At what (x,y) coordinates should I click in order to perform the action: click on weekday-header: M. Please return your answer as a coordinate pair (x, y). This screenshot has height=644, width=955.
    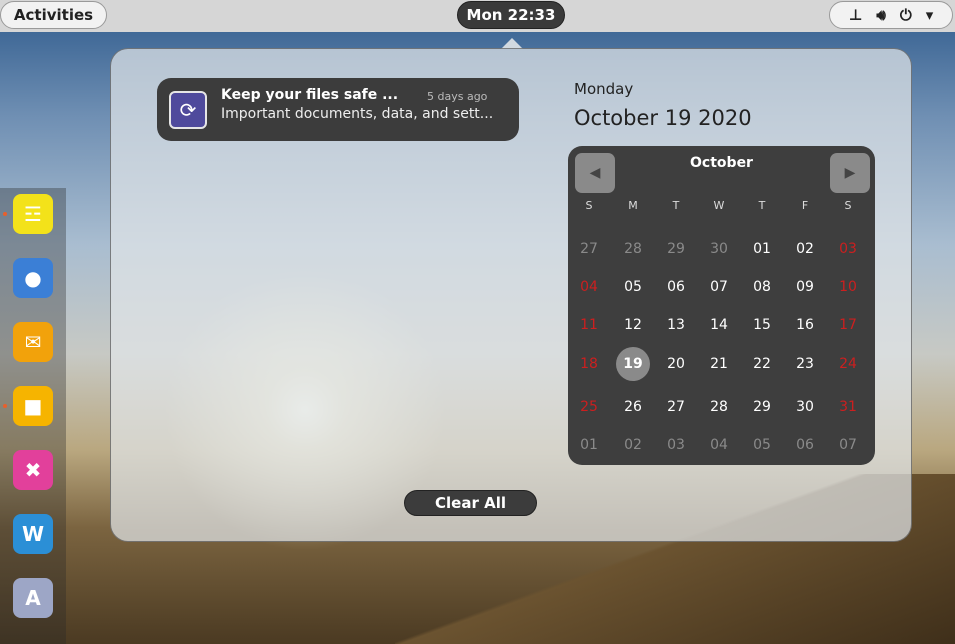
    Looking at the image, I should click on (633, 205).